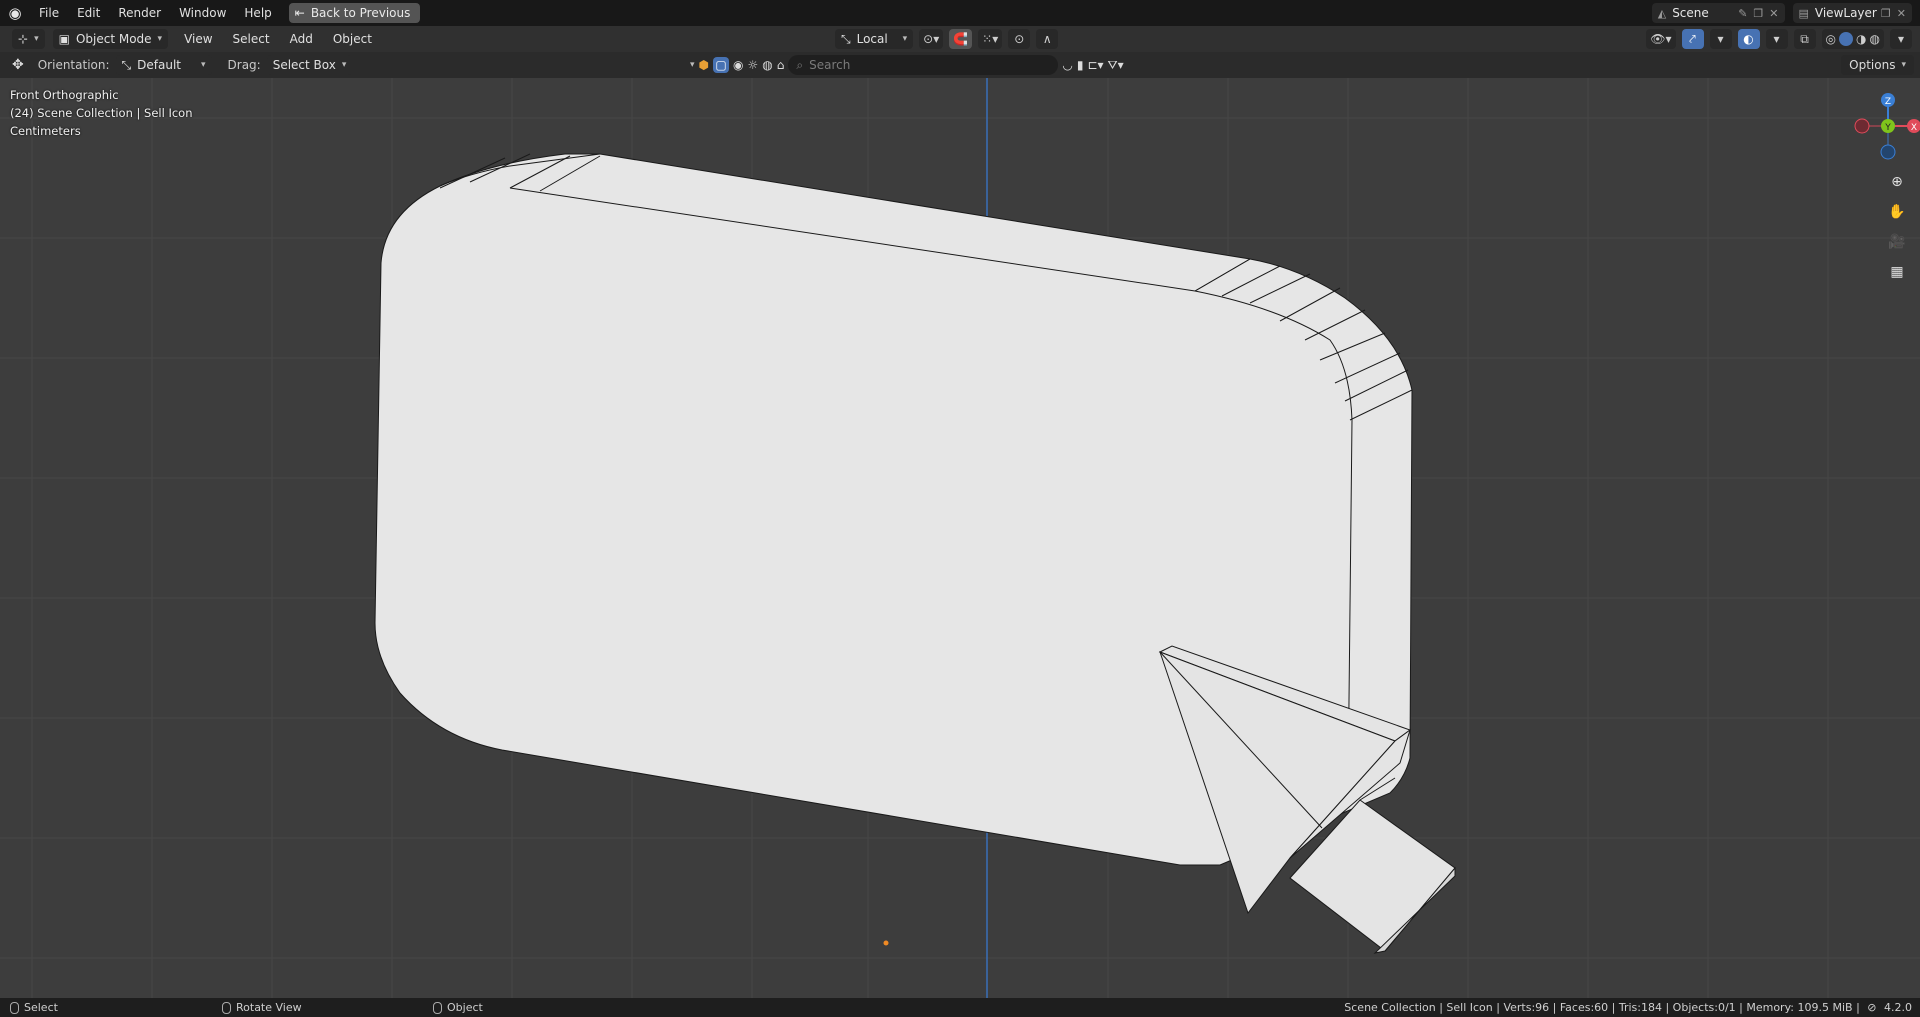 Image resolution: width=1920 pixels, height=1017 pixels. What do you see at coordinates (1897, 212) in the screenshot?
I see `pan-hand-icon: ✋` at bounding box center [1897, 212].